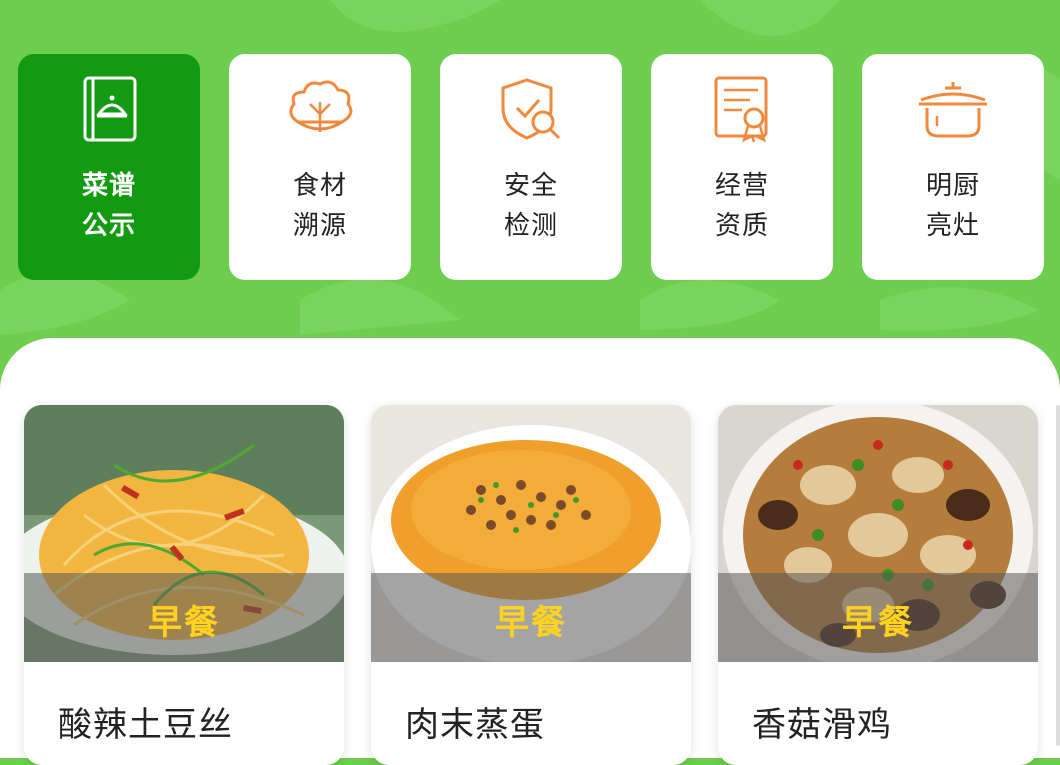 This screenshot has width=1060, height=765. What do you see at coordinates (531, 585) in the screenshot?
I see `dish-card: 早餐 肉末蒸蛋` at bounding box center [531, 585].